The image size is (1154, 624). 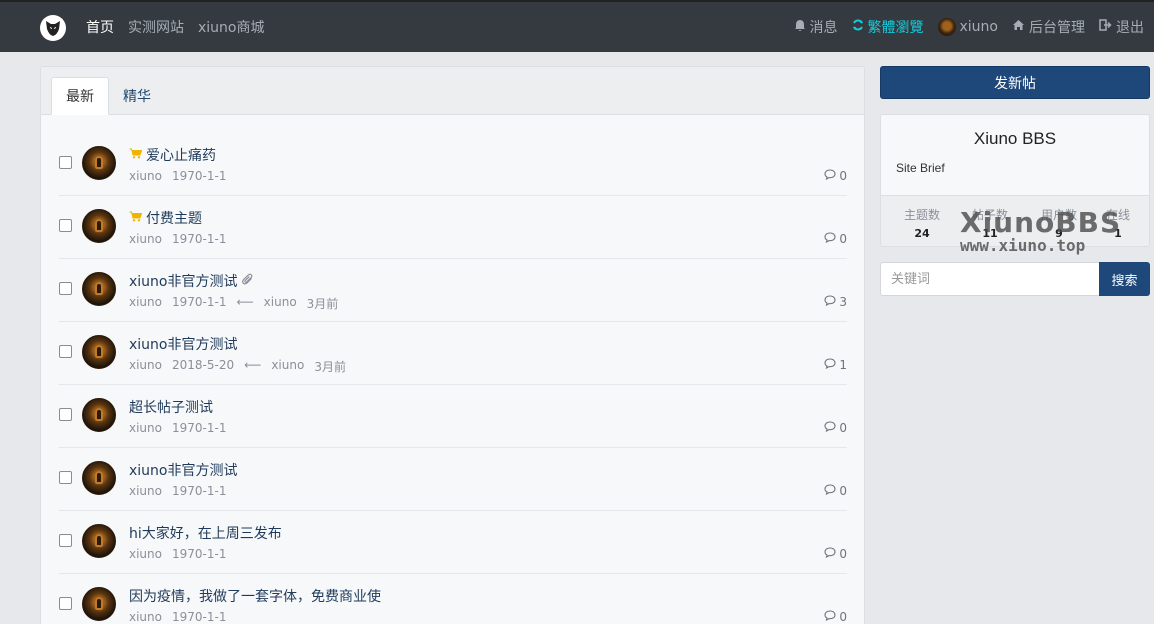 What do you see at coordinates (453, 542) in the screenshot?
I see `thread-row: hi大家好，在上周三发布 xiuno 1970-1-1 0` at bounding box center [453, 542].